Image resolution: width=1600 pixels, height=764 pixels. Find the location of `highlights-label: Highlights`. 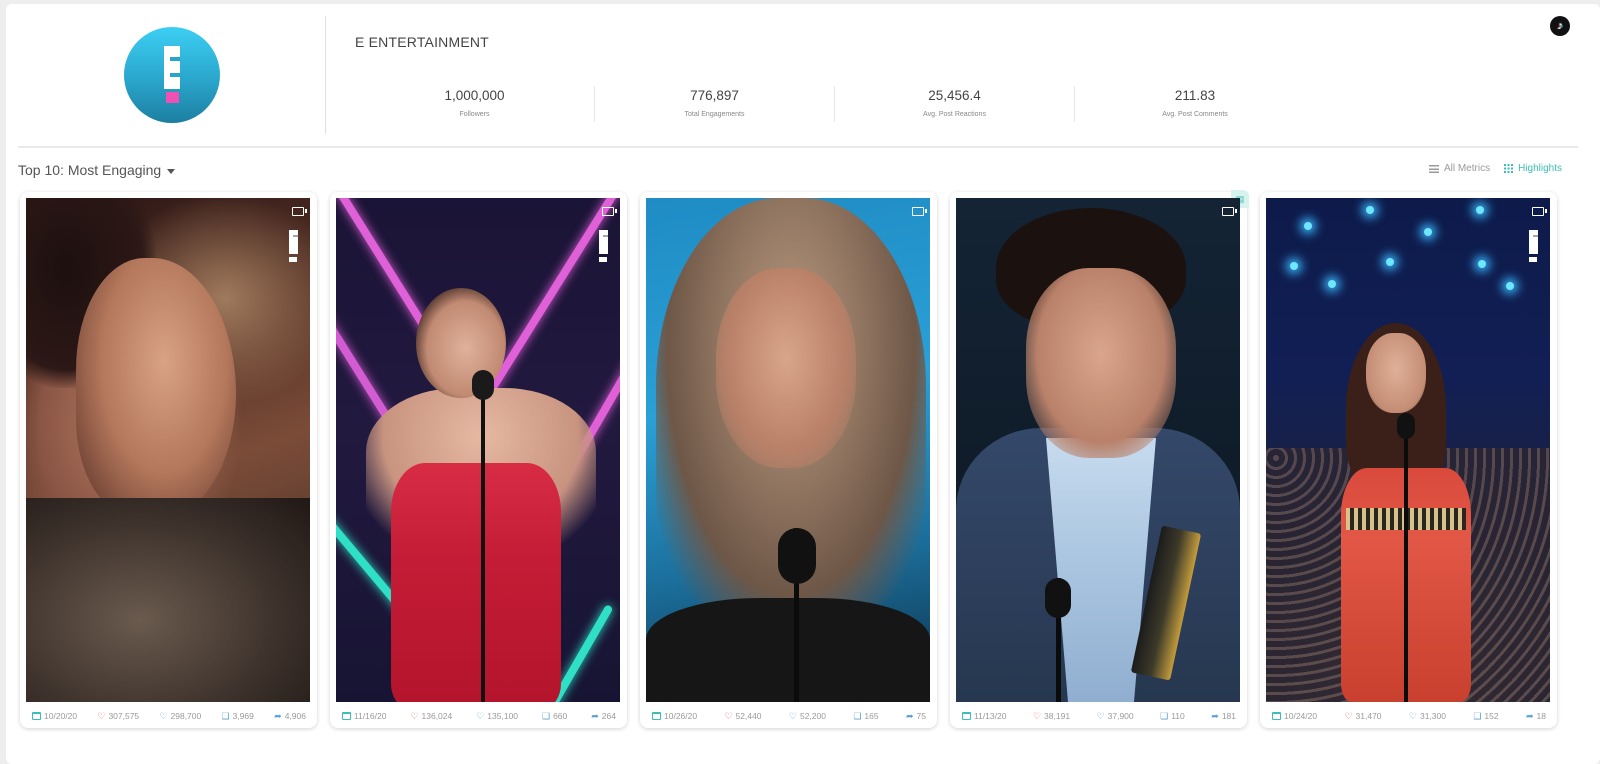

highlights-label: Highlights is located at coordinates (1540, 168).